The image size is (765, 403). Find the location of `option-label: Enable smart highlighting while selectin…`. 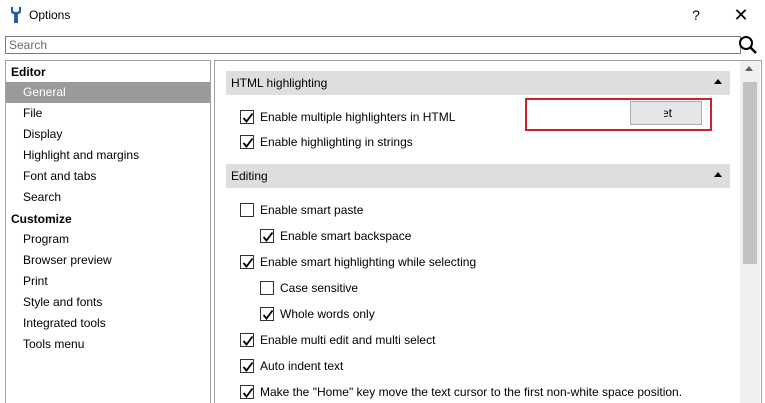

option-label: Enable smart highlighting while selectin… is located at coordinates (368, 262).